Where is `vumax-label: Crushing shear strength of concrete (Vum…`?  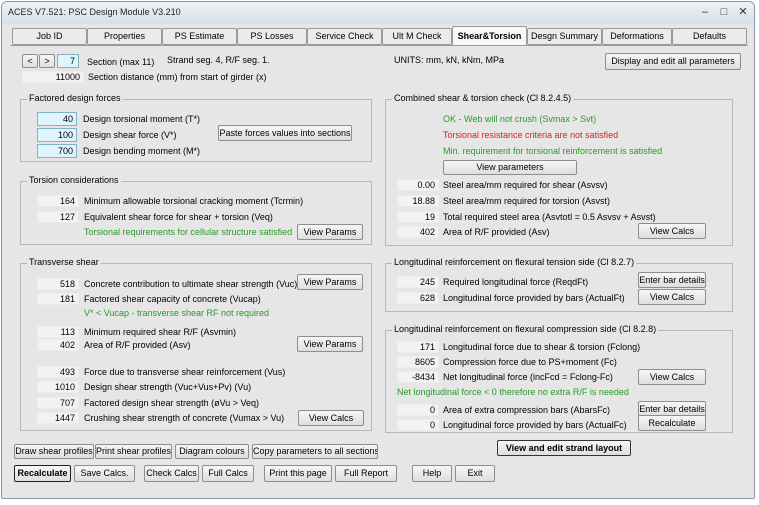
vumax-label: Crushing shear strength of concrete (Vum… is located at coordinates (184, 418).